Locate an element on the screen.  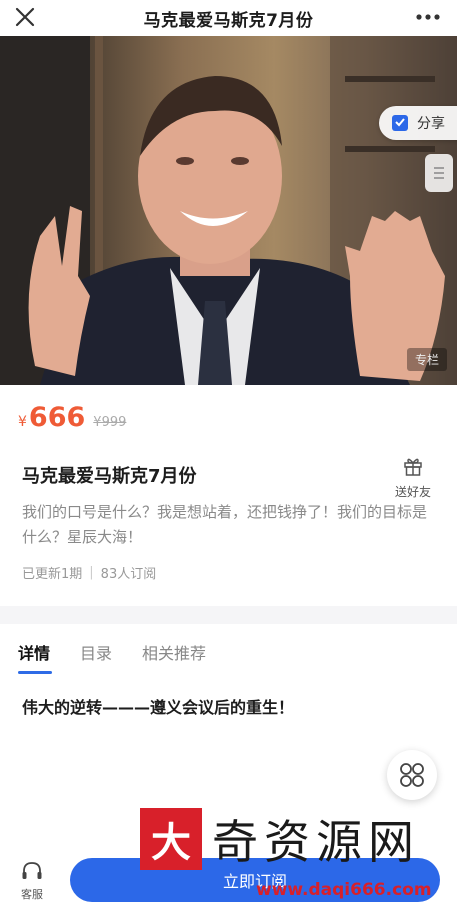
menu-lines-icon is located at coordinates (439, 173).